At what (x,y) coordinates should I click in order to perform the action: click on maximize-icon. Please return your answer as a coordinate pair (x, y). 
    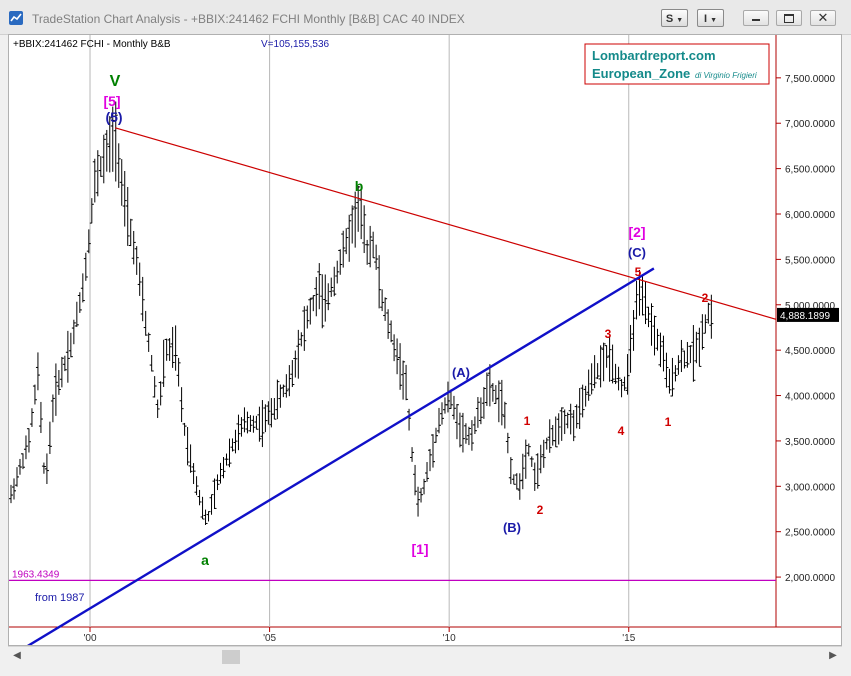
    Looking at the image, I should click on (789, 18).